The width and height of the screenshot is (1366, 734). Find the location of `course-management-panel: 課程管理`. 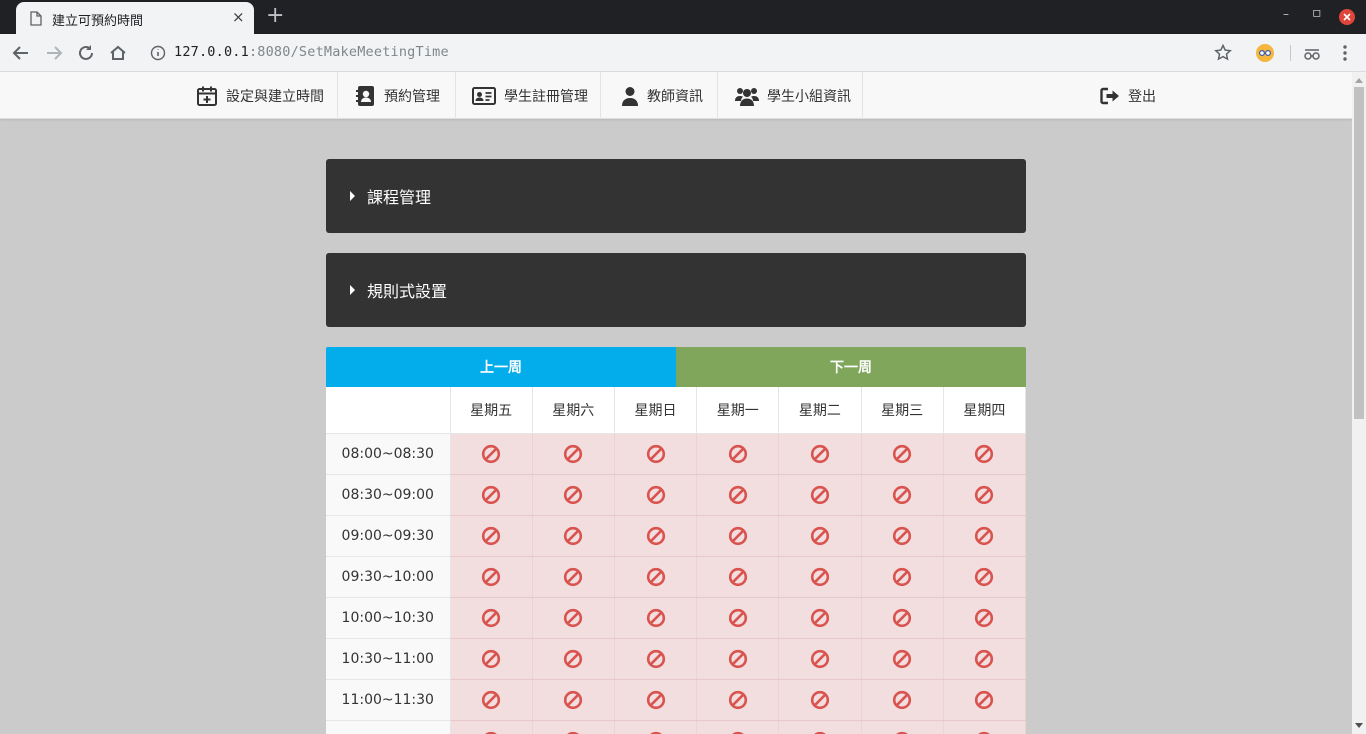

course-management-panel: 課程管理 is located at coordinates (676, 196).